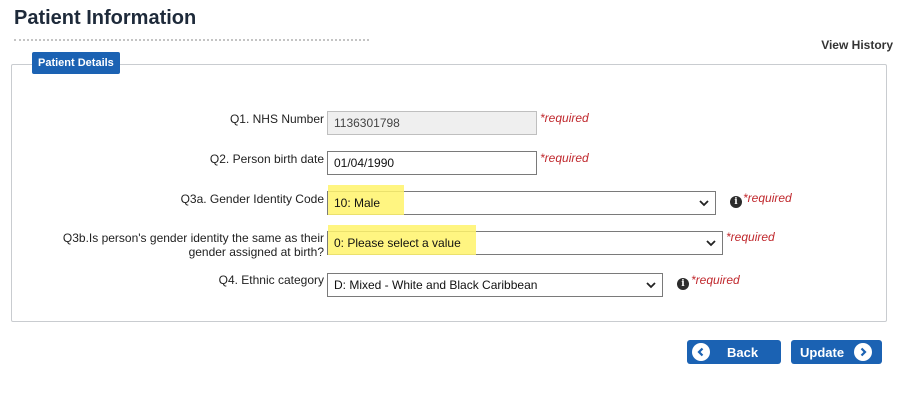  What do you see at coordinates (266, 159) in the screenshot?
I see `birth-date-label: Q2. Person birth date` at bounding box center [266, 159].